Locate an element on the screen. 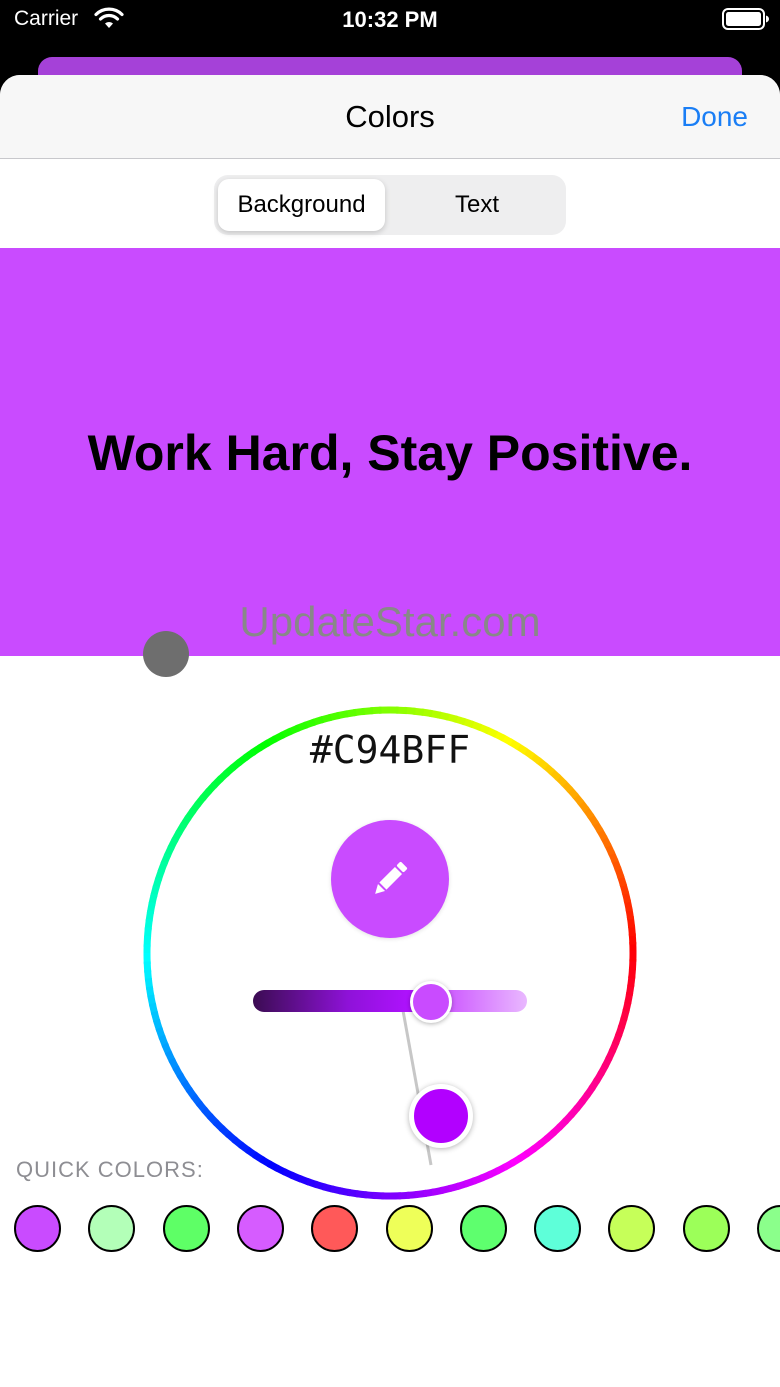 The height and width of the screenshot is (1387, 780). pencil-icon is located at coordinates (391, 877).